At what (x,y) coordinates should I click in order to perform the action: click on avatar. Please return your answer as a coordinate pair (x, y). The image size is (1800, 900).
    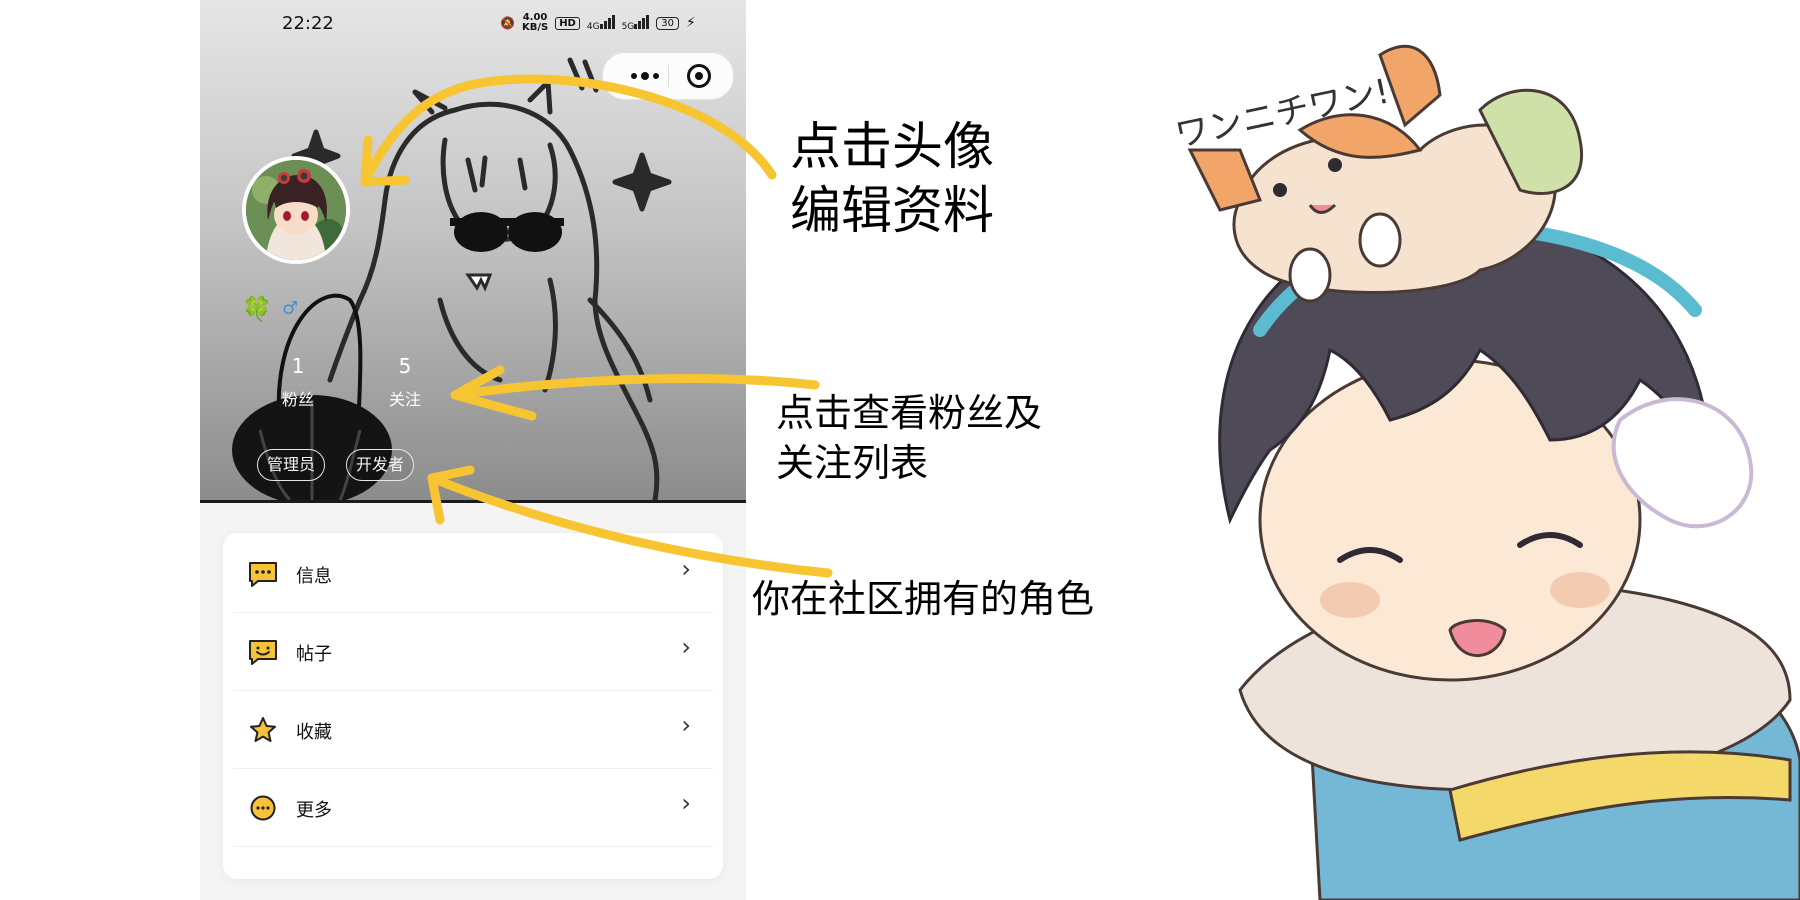
    Looking at the image, I should click on (296, 210).